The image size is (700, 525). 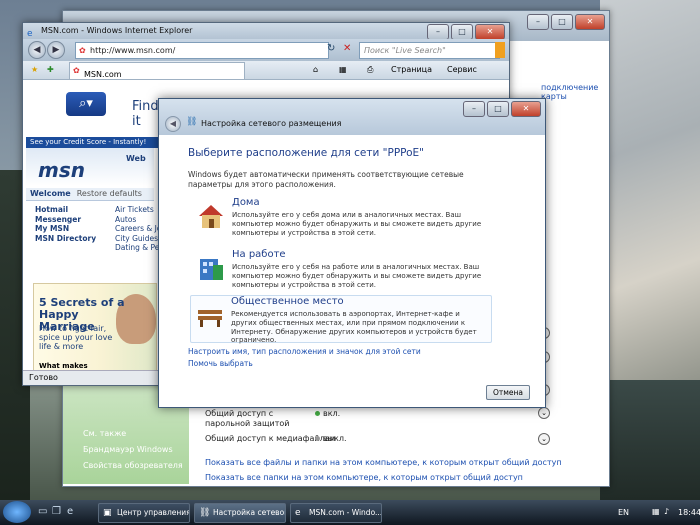 What do you see at coordinates (61, 170) in the screenshot?
I see `msn-logo: msn` at bounding box center [61, 170].